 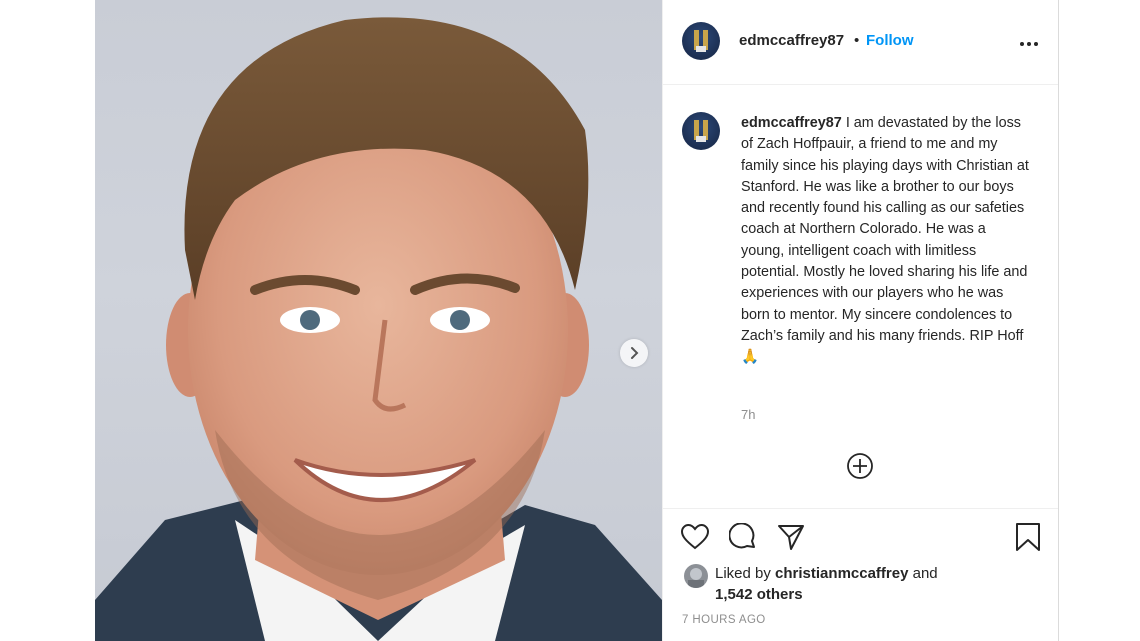 I want to click on comment-icon, so click(x=742, y=536).